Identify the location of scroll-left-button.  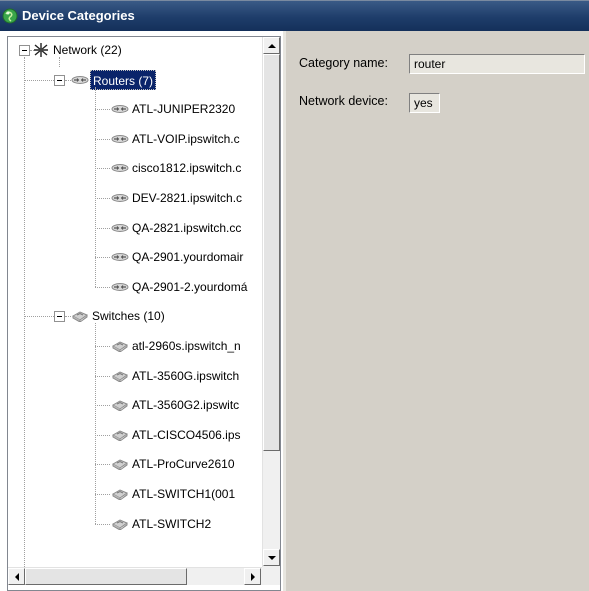
(16, 576).